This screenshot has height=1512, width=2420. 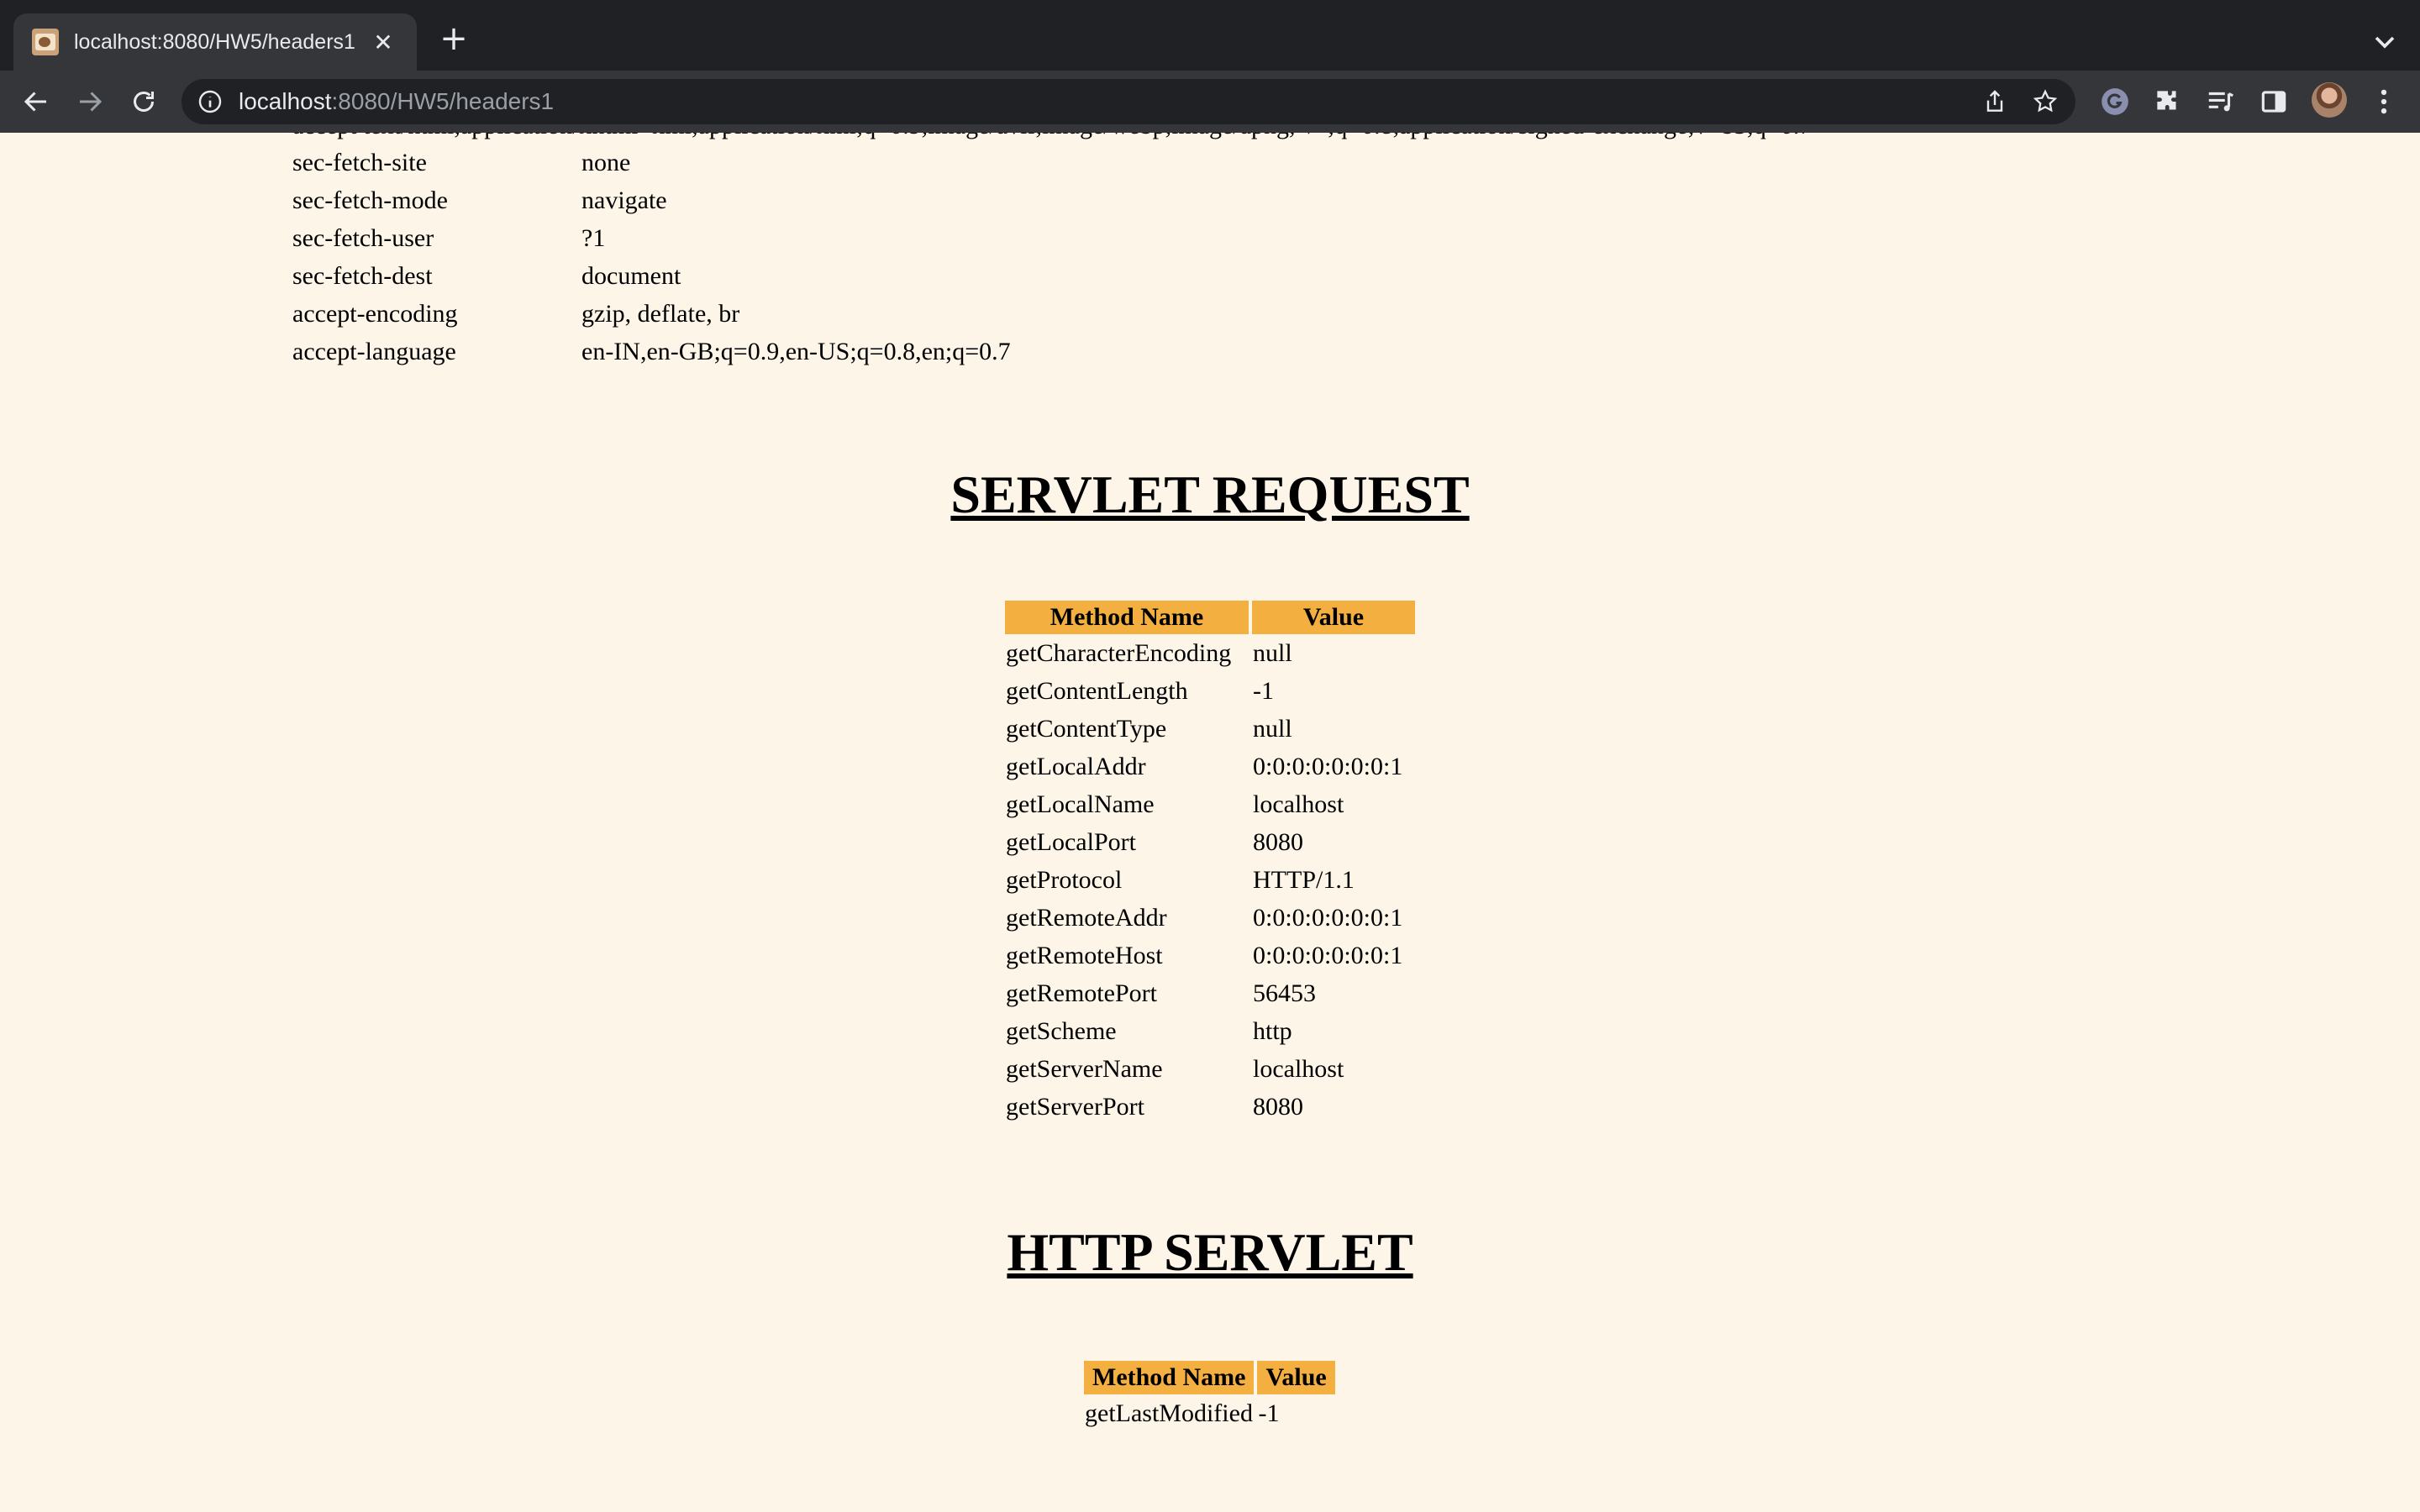 I want to click on method-name-cell: getServerPort, so click(x=1075, y=1107).